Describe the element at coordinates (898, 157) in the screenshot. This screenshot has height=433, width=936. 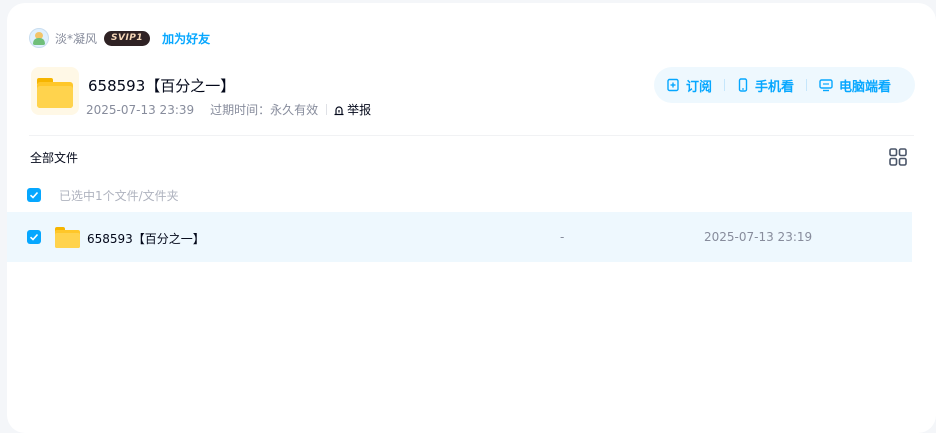
I see `grid-view-icon` at that location.